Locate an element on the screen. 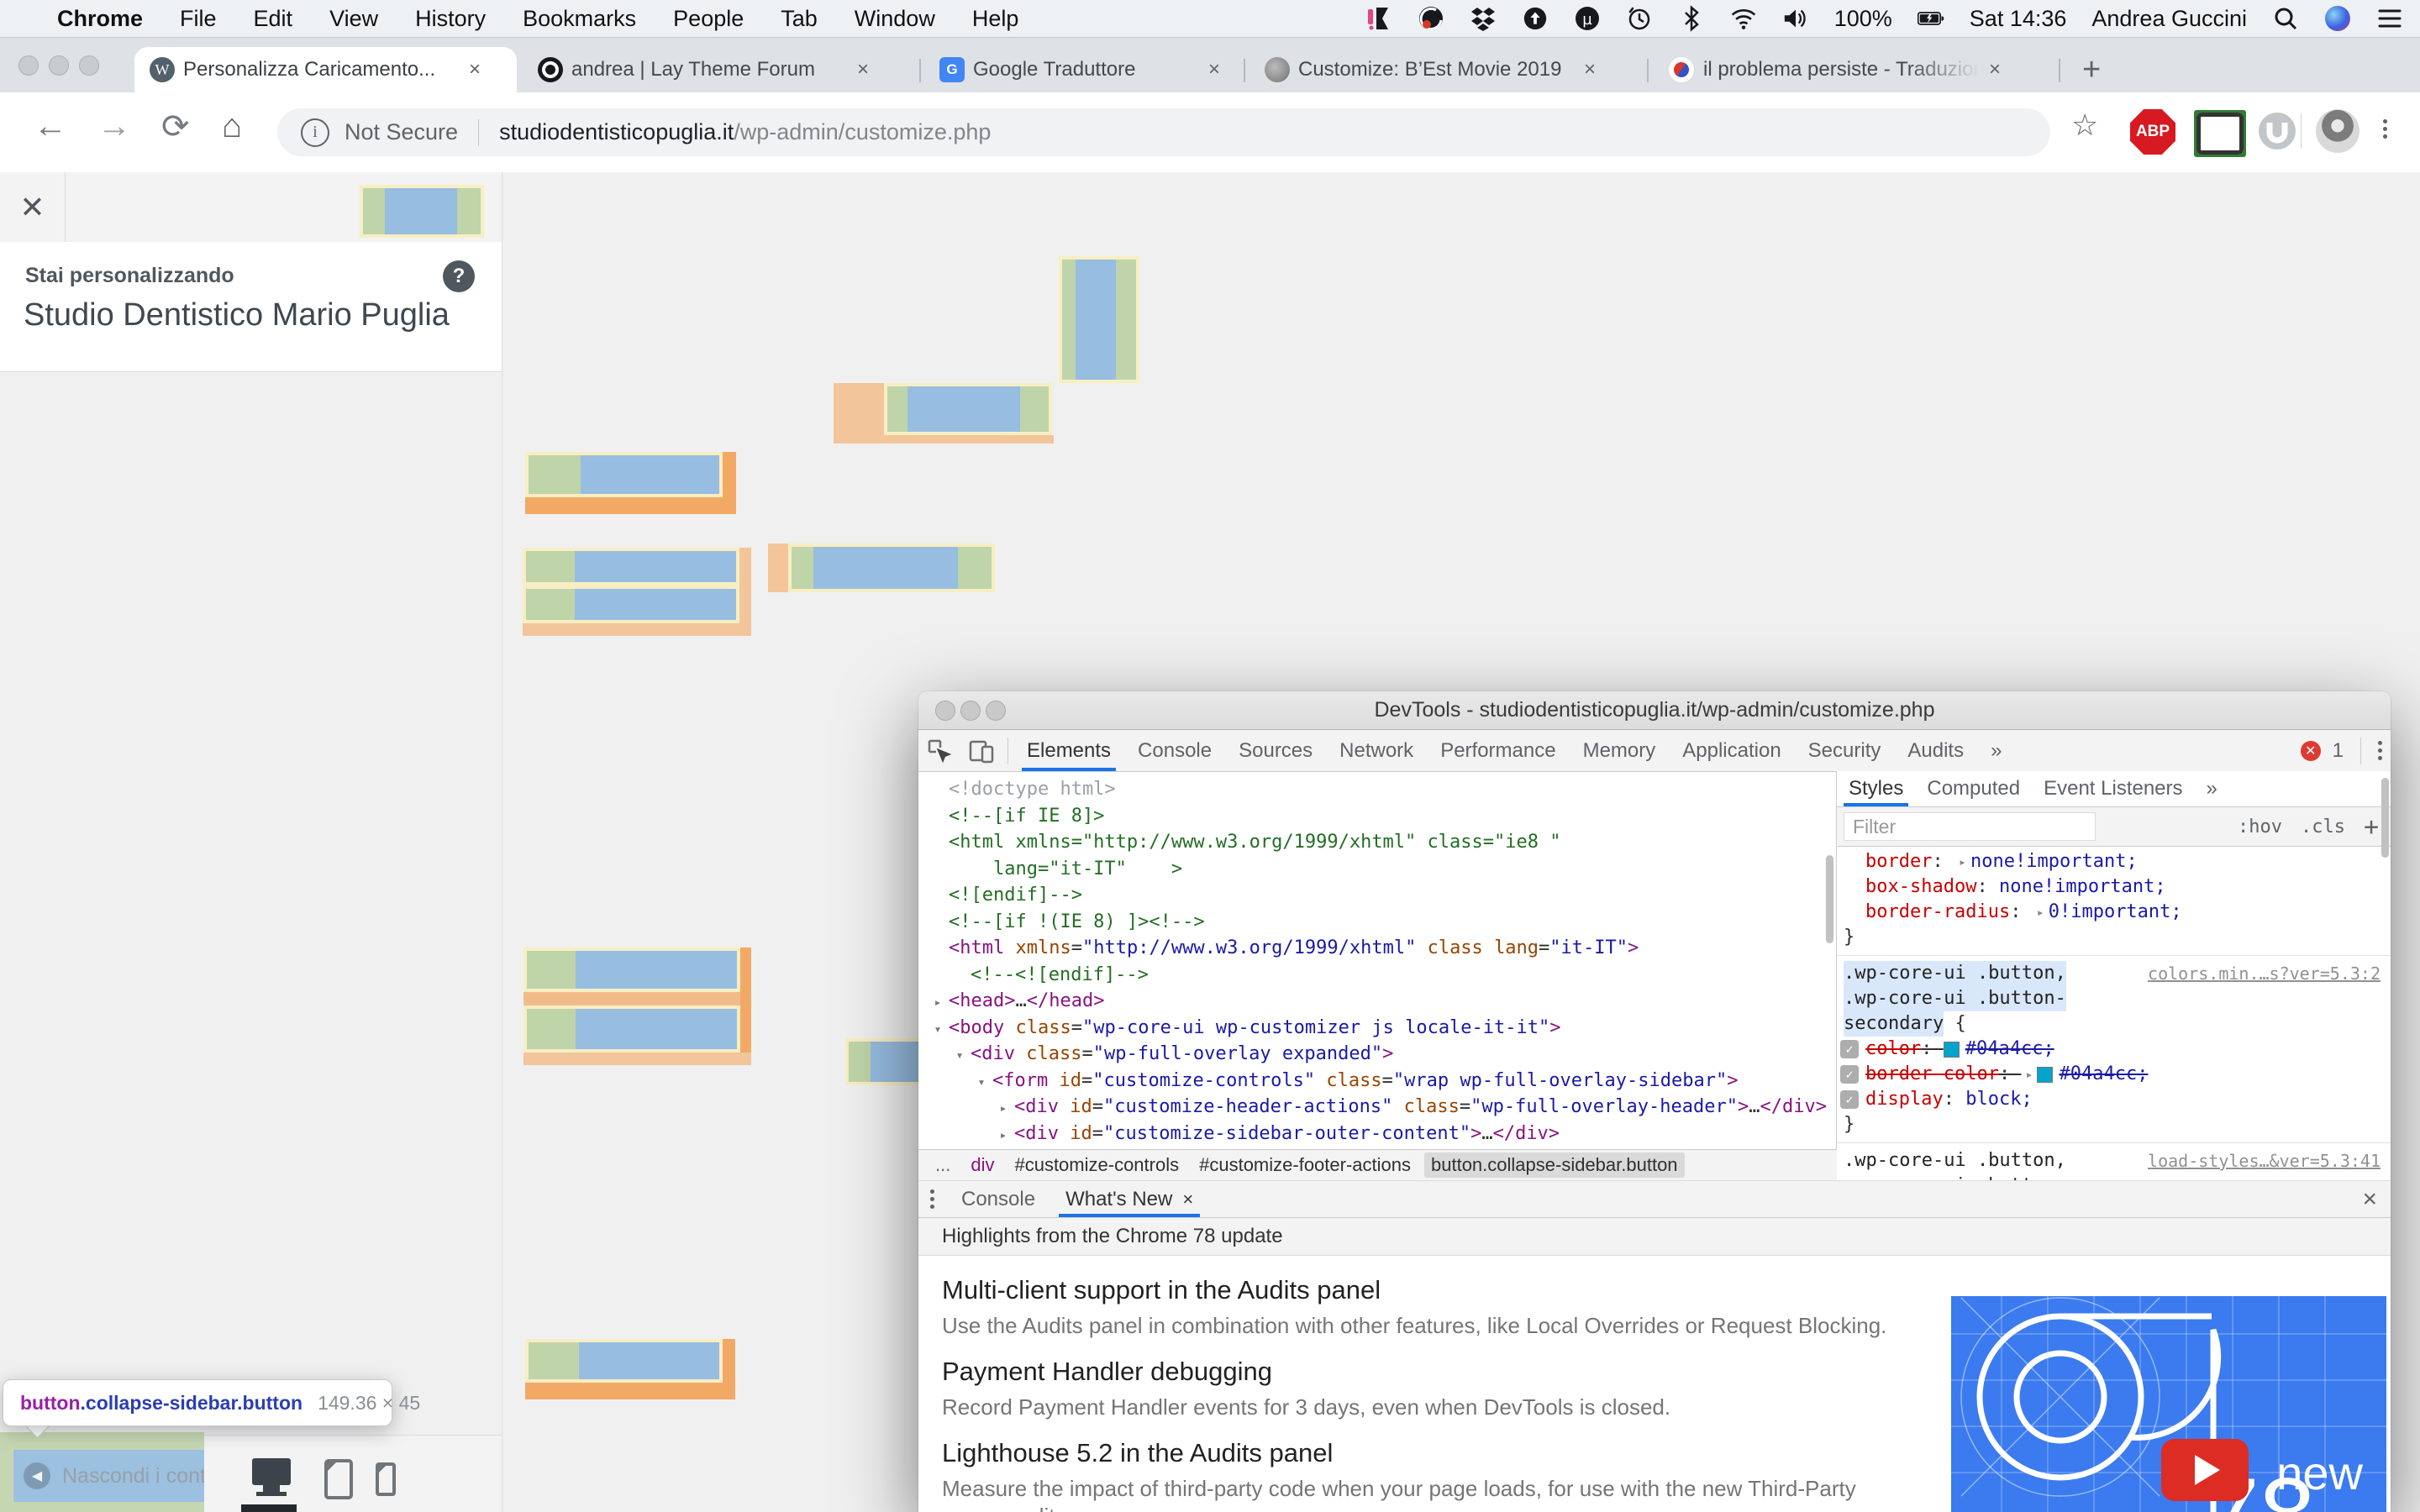 The height and width of the screenshot is (1512, 2420). spotlight-search-icon is located at coordinates (2285, 18).